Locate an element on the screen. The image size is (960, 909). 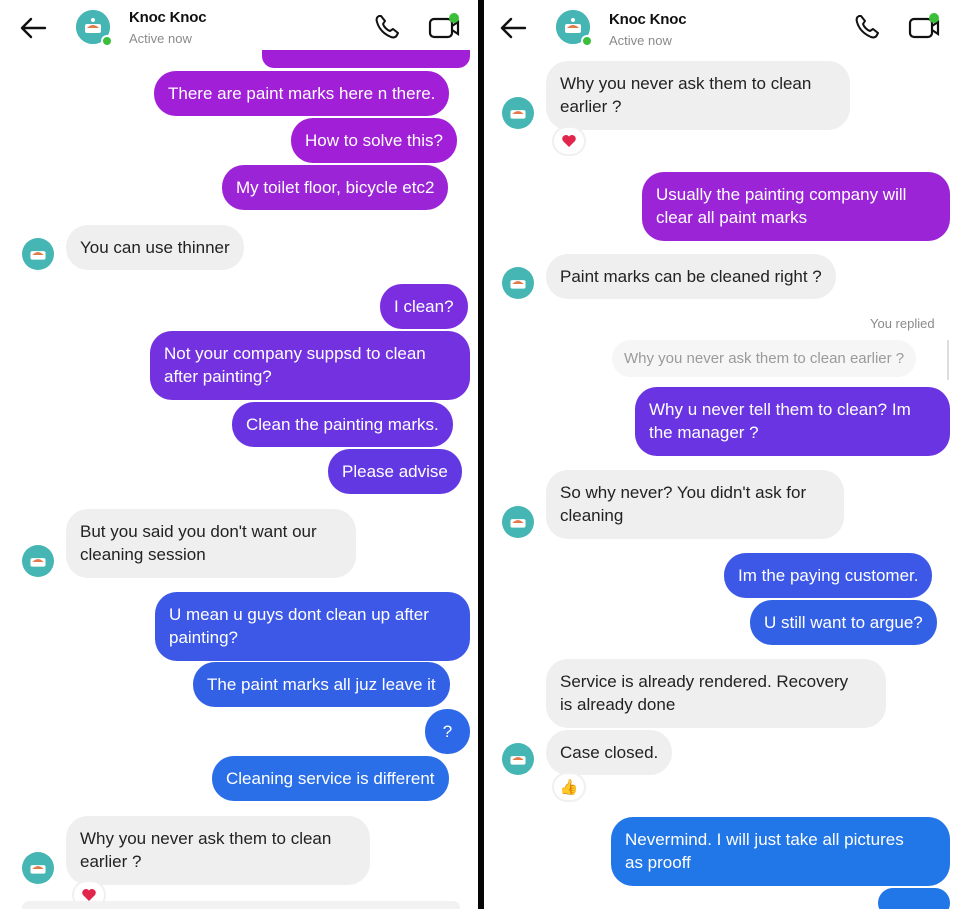
thumbs-up-icon: 👍 is located at coordinates (569, 787).